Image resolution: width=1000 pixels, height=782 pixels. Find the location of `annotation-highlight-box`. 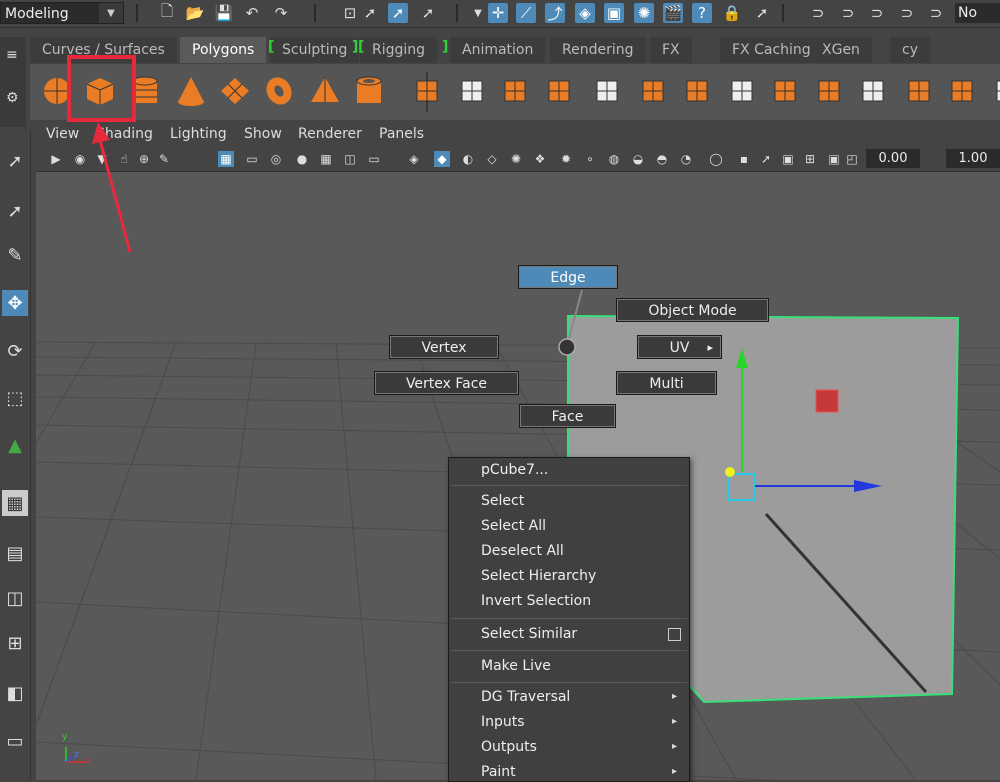

annotation-highlight-box is located at coordinates (101, 88).